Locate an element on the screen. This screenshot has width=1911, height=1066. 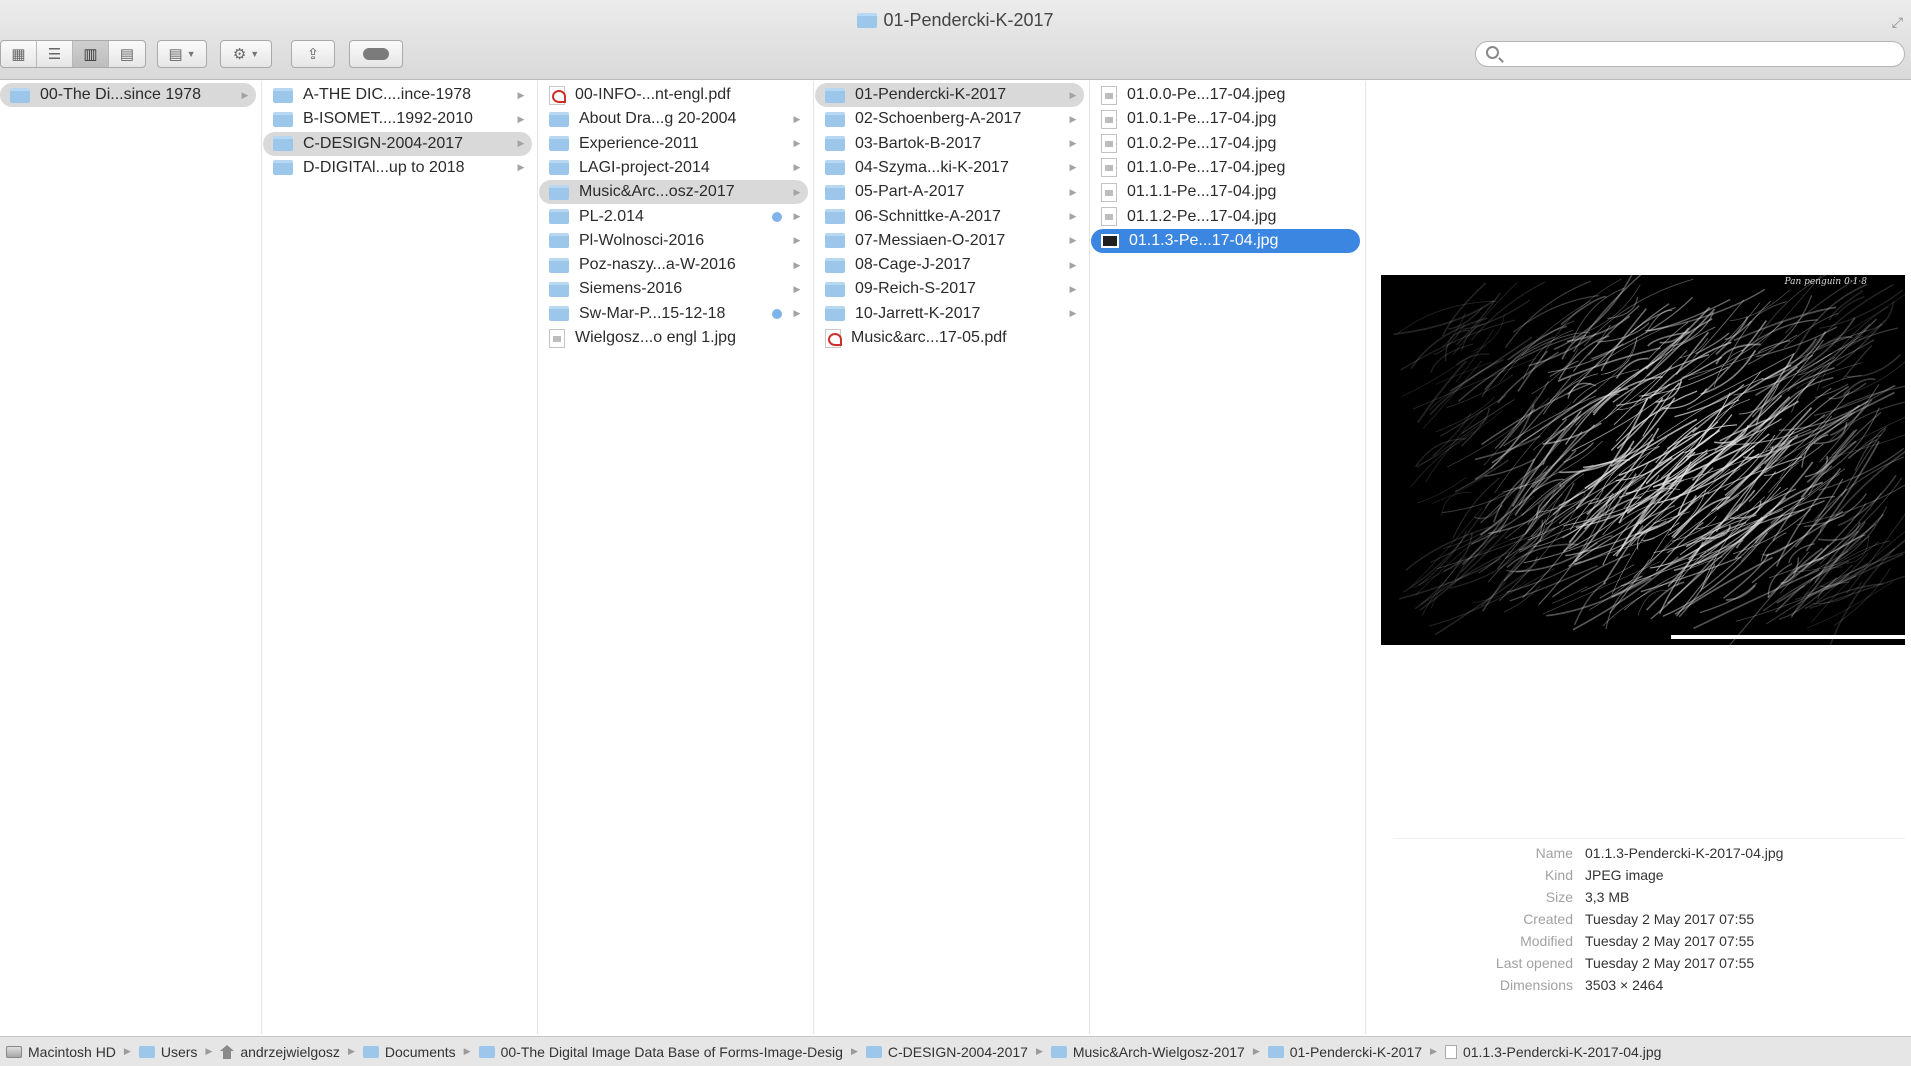
path-segment-label: Users is located at coordinates (179, 1051).